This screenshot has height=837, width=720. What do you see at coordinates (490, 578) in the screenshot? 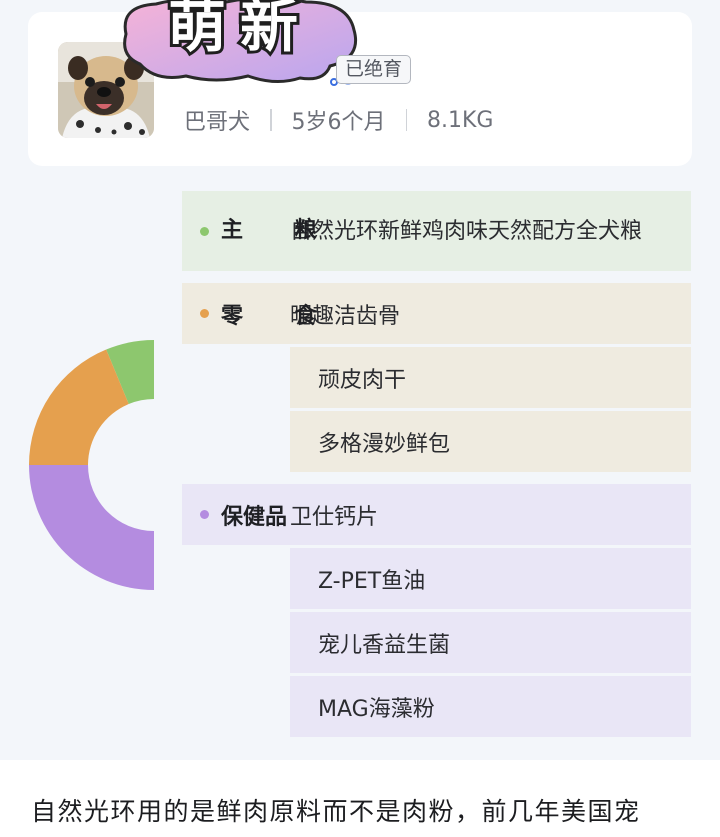
I see `diet-row-supplement: Z-PET鱼油` at bounding box center [490, 578].